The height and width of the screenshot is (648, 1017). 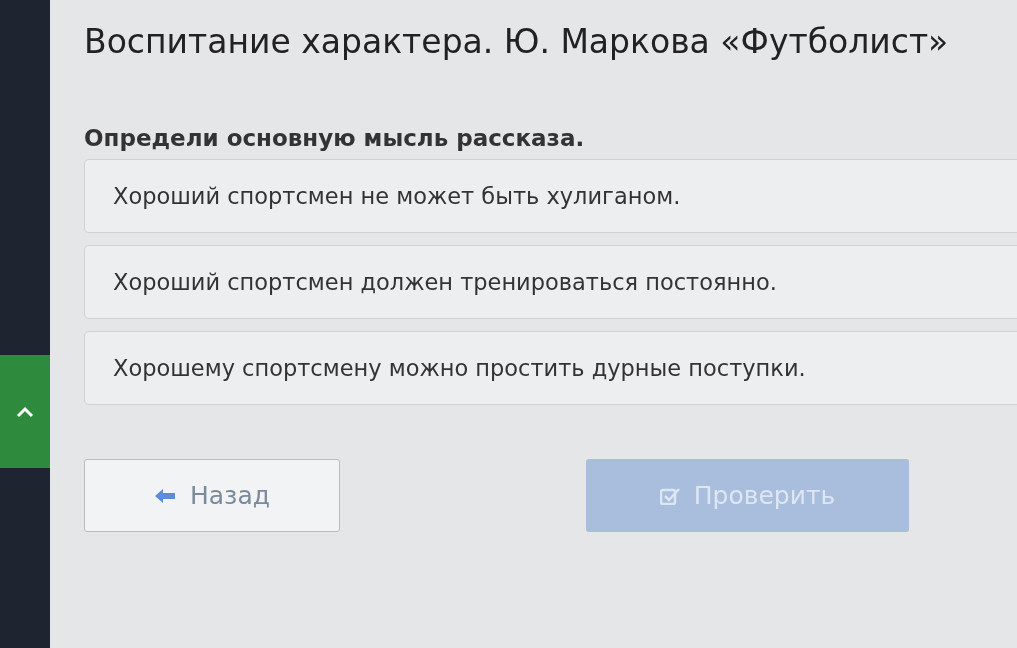 I want to click on question-text: Определи основную мысль рассказа., so click(x=335, y=138).